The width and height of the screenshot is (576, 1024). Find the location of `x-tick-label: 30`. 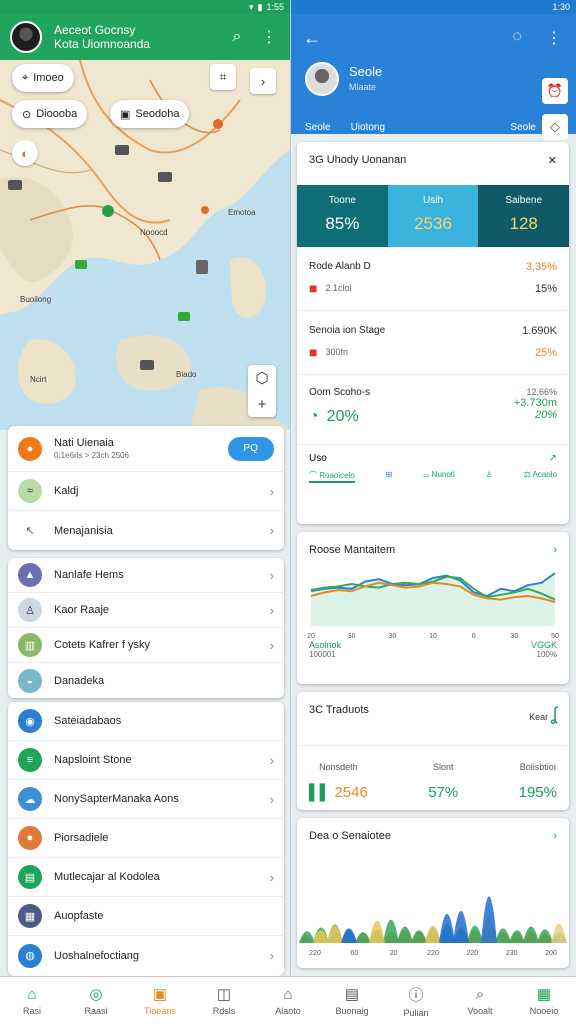

x-tick-label: 30 is located at coordinates (392, 636).